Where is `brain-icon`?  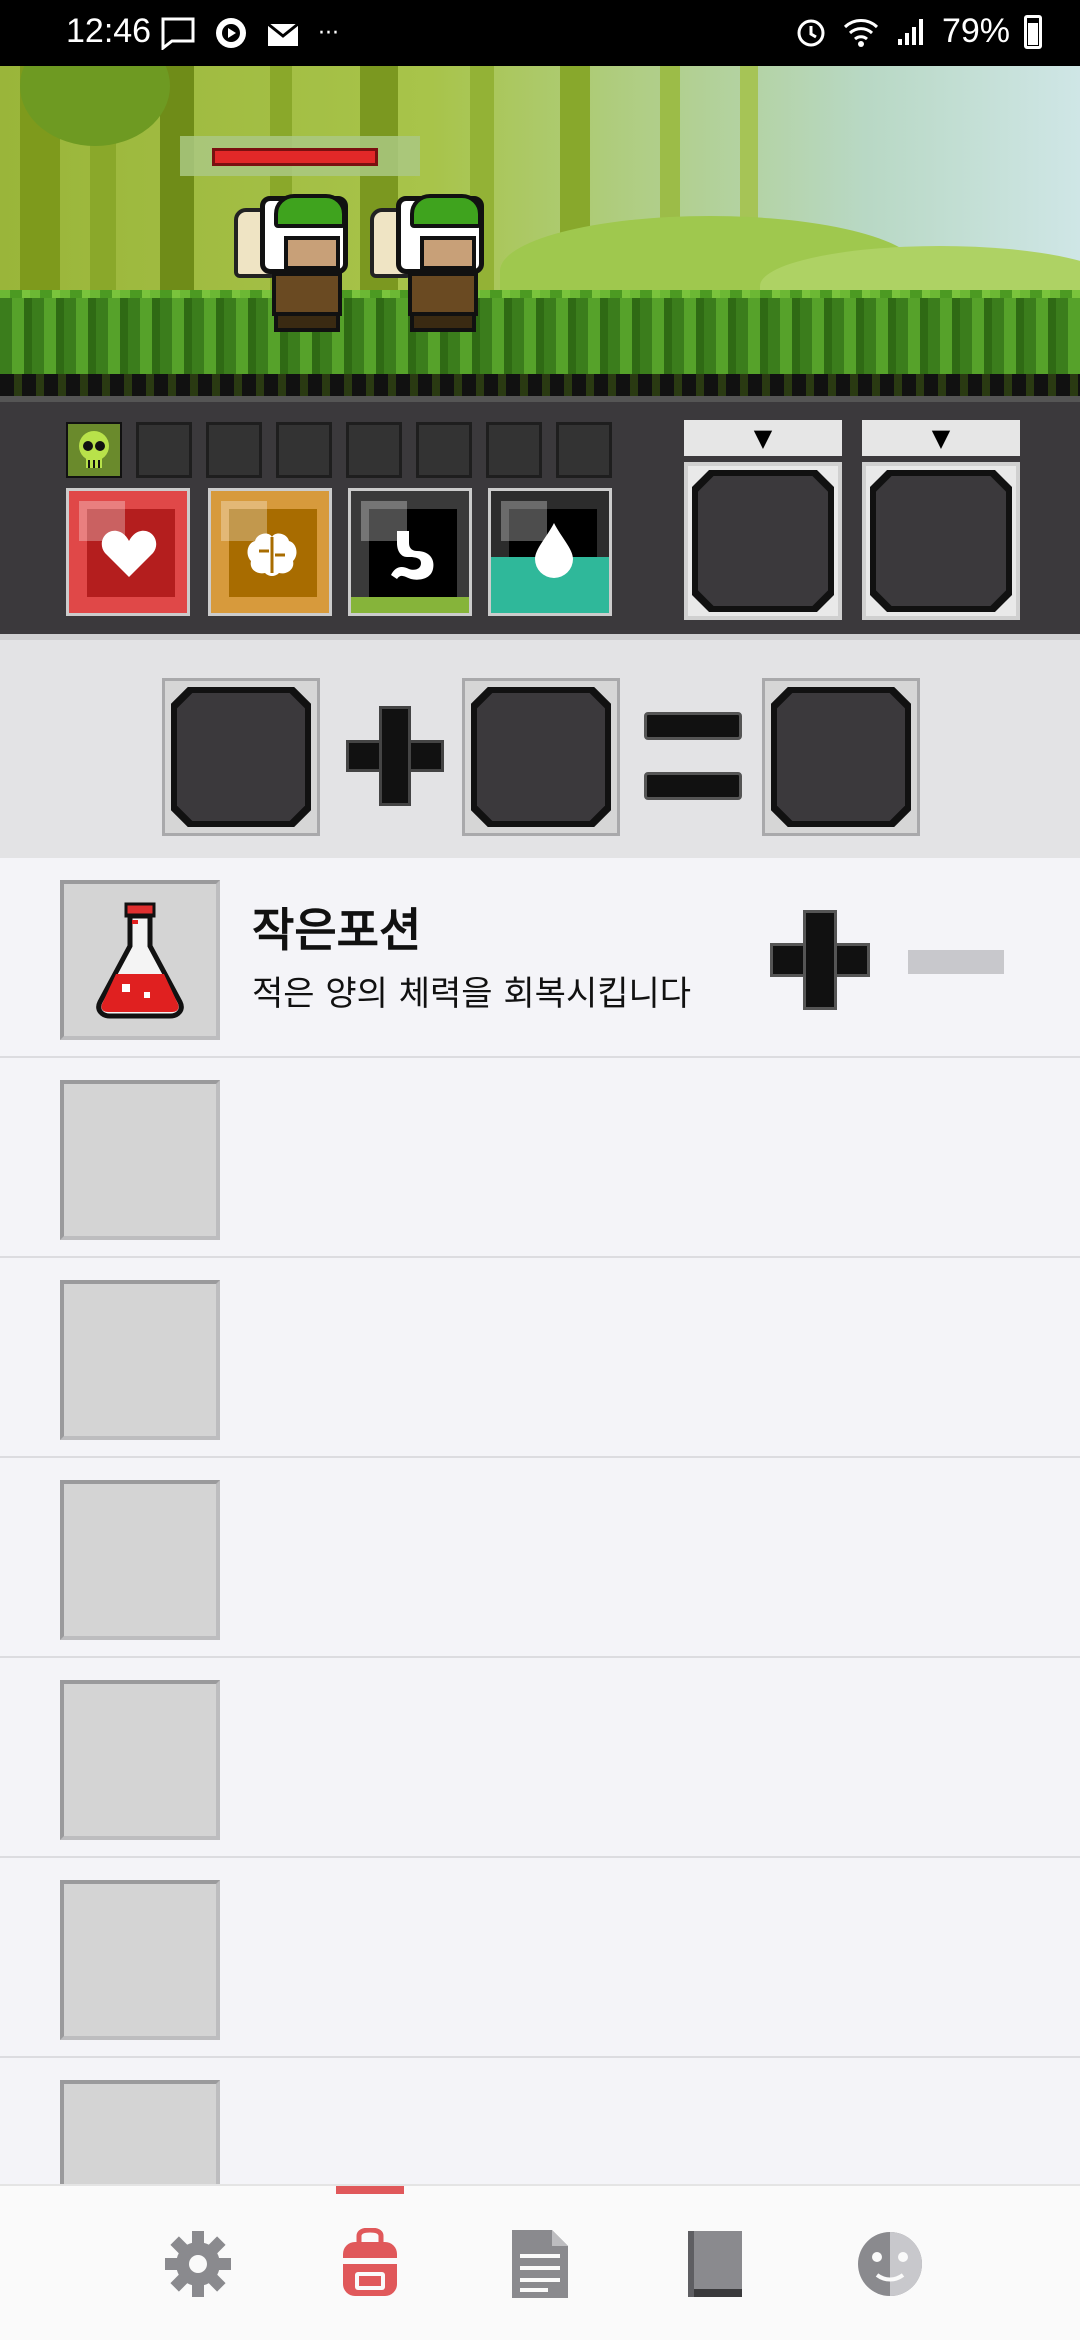
brain-icon is located at coordinates (272, 554).